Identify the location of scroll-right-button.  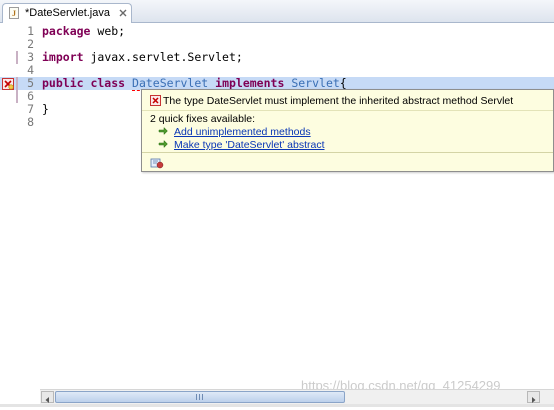
(533, 397).